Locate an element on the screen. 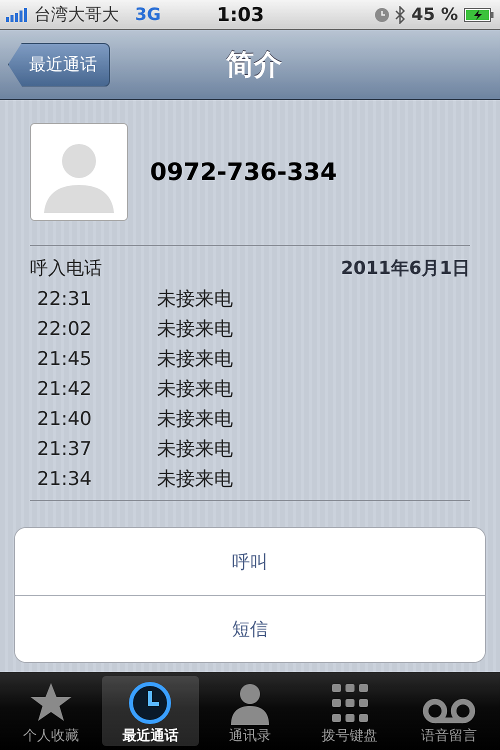 This screenshot has height=750, width=500. bluetooth-icon is located at coordinates (400, 15).